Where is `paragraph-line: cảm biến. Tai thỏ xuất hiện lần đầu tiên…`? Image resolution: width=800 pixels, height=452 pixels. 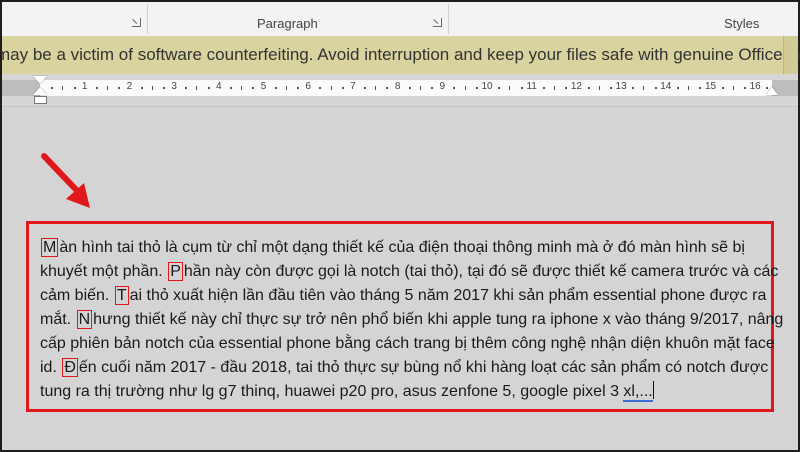
paragraph-line: cảm biến. Tai thỏ xuất hiện lần đầu tiên… is located at coordinates (408, 296).